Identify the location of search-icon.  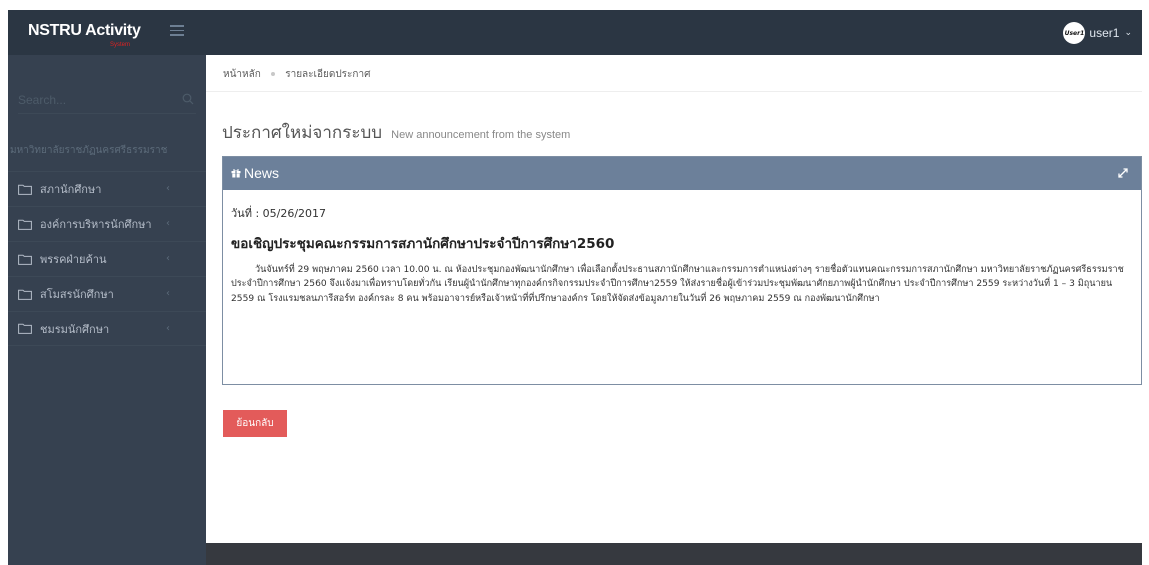
(188, 99).